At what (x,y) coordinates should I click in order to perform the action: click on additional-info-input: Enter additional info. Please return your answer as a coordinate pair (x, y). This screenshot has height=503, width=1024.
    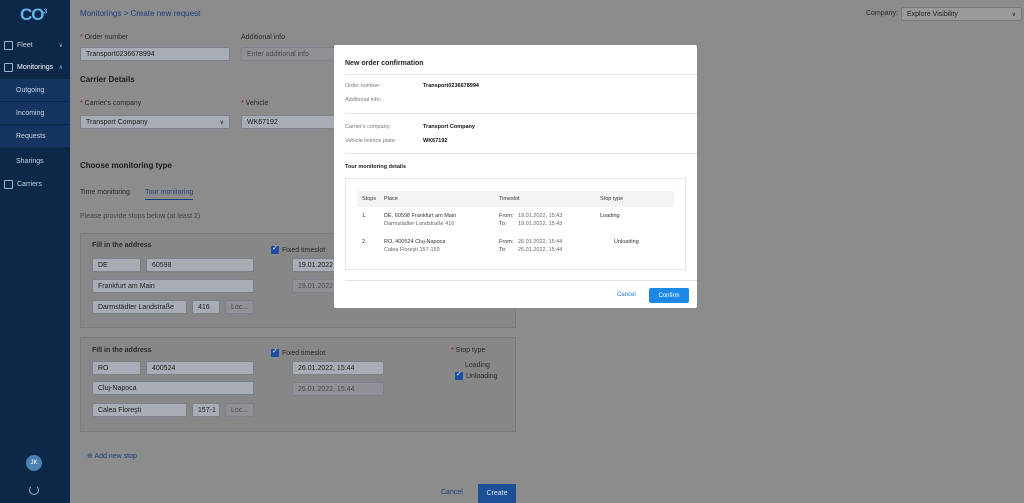
    Looking at the image, I should click on (291, 54).